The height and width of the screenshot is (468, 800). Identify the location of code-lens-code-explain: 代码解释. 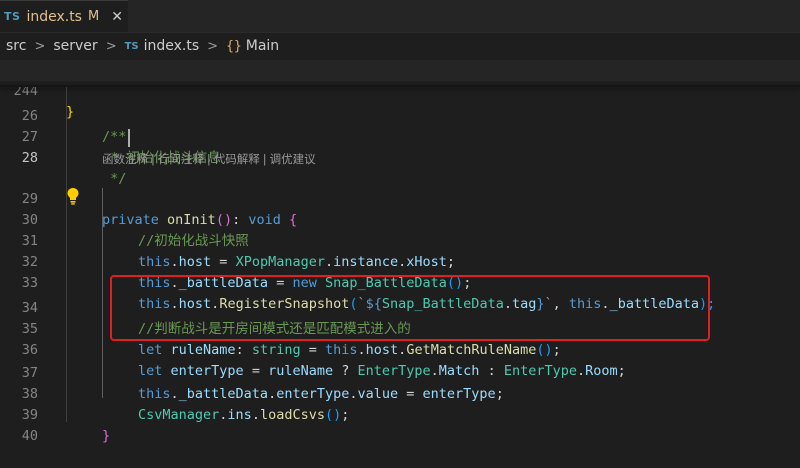
(237, 159).